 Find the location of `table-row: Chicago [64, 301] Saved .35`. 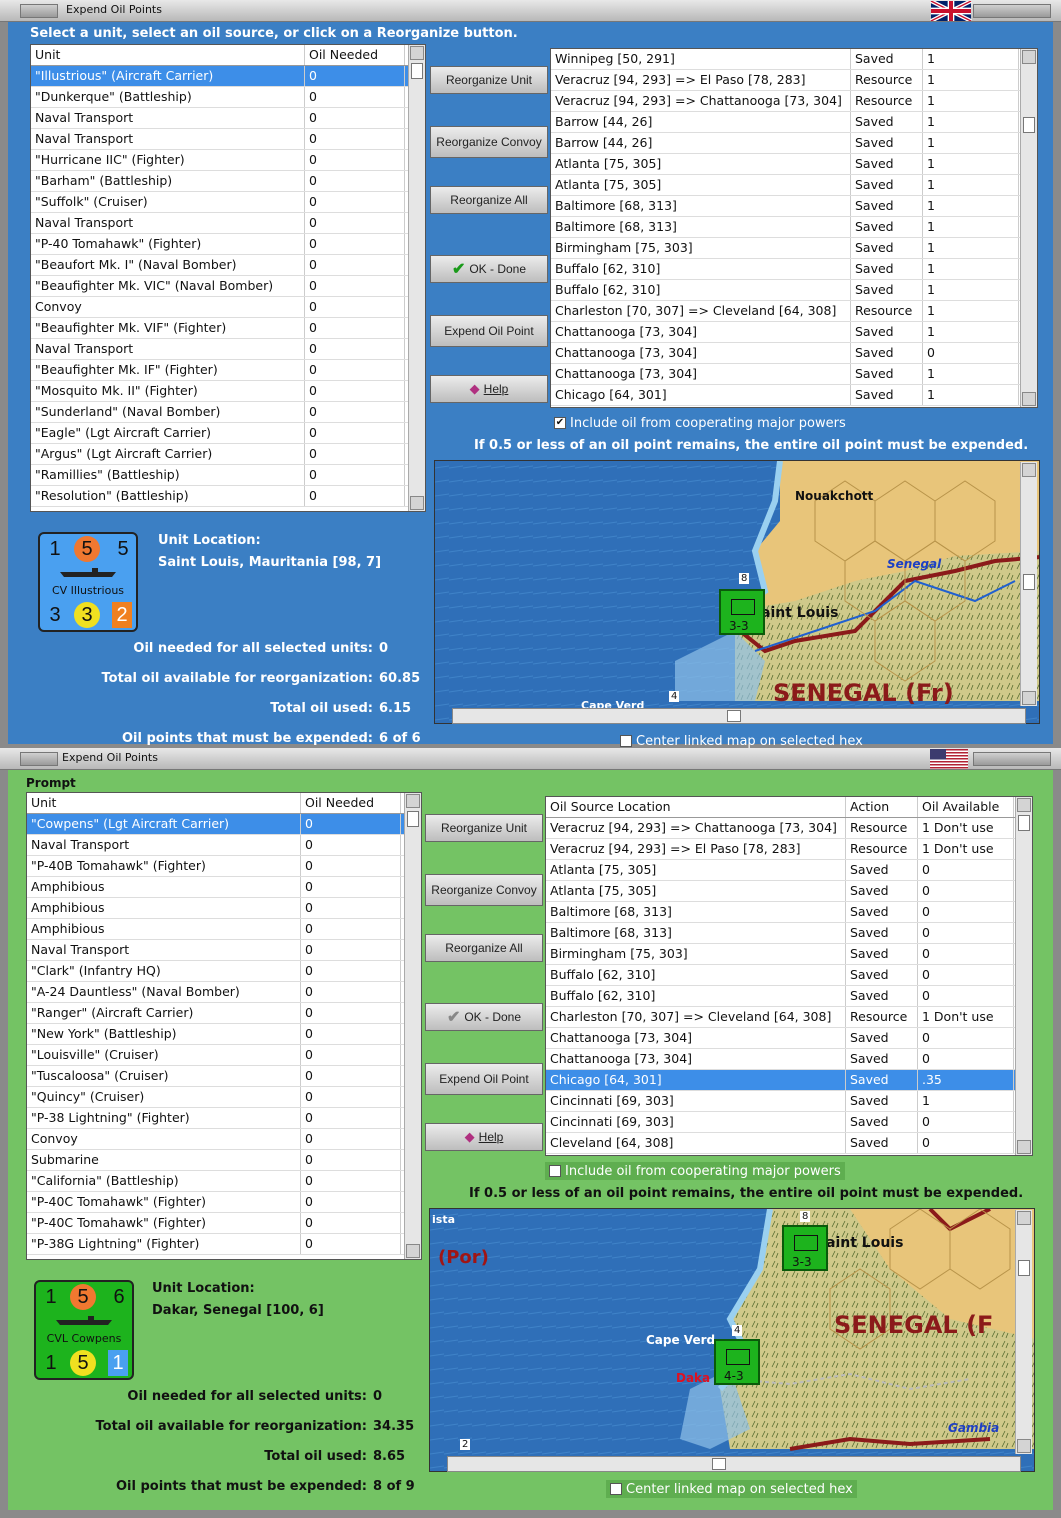

table-row: Chicago [64, 301] Saved .35 is located at coordinates (789, 1080).